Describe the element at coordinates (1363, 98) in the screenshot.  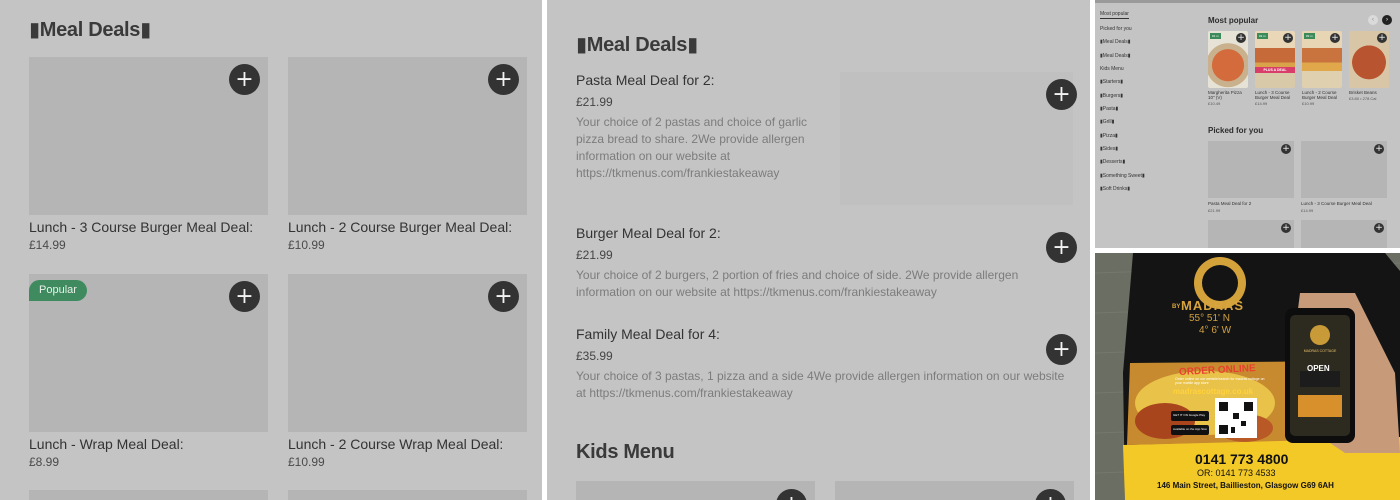
I see `item-price: £3.80 • 278 Cal` at that location.